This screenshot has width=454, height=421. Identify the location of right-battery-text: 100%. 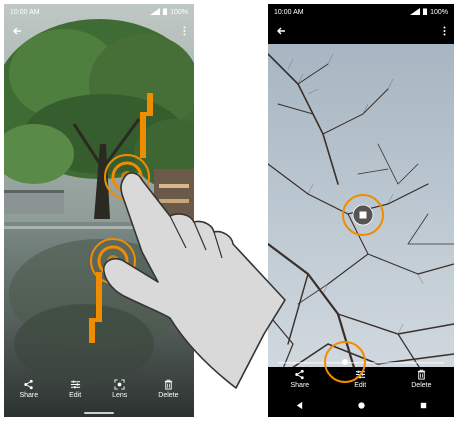
(439, 12).